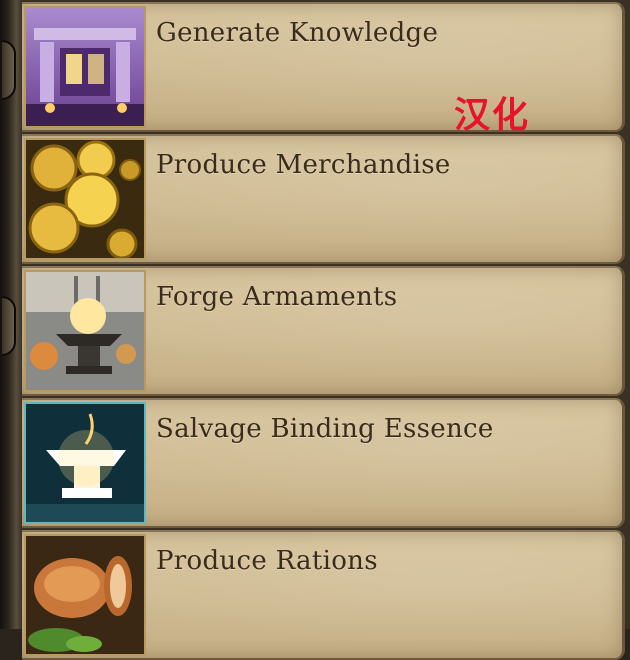 This screenshot has height=660, width=630. What do you see at coordinates (85, 463) in the screenshot?
I see `glowing-anvil-icon` at bounding box center [85, 463].